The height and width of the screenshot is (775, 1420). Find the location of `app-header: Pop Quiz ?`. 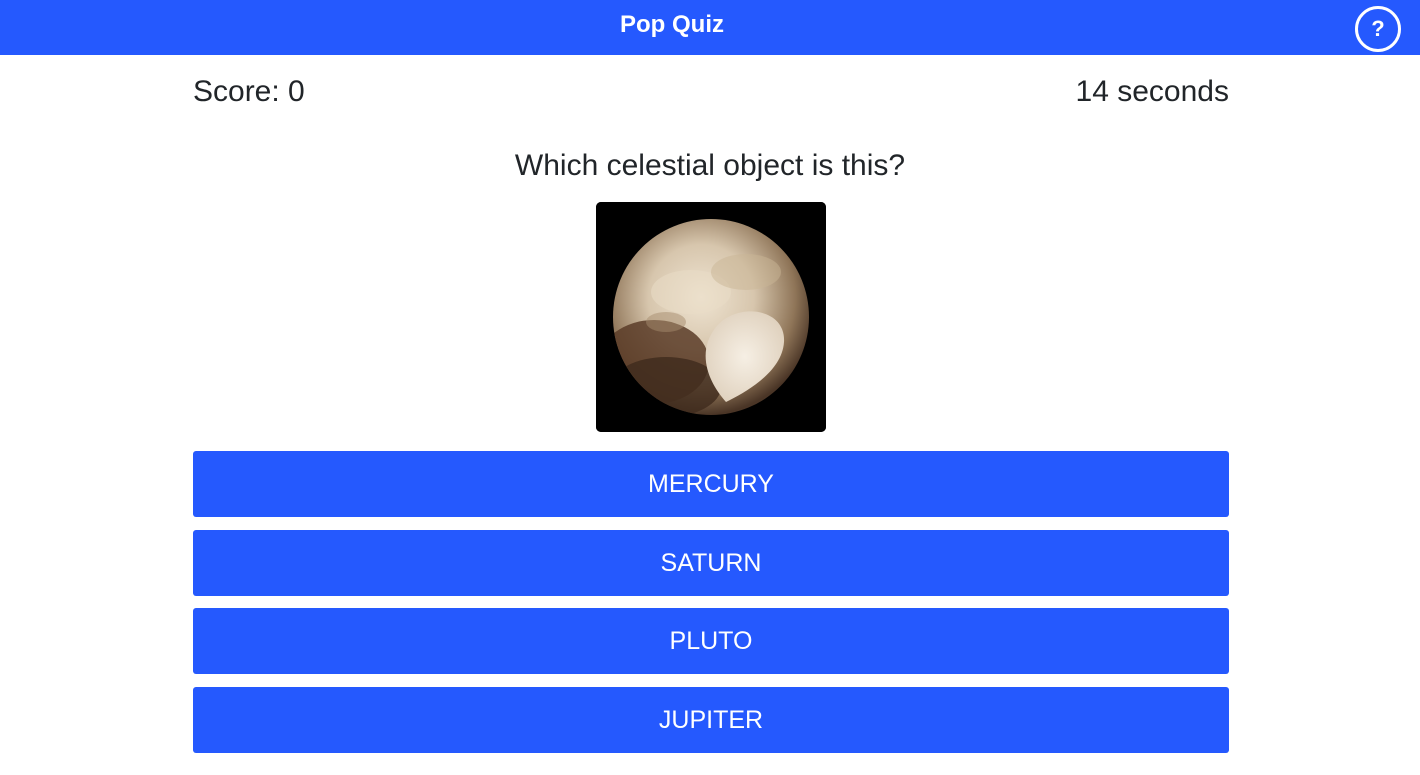

app-header: Pop Quiz ? is located at coordinates (710, 27).